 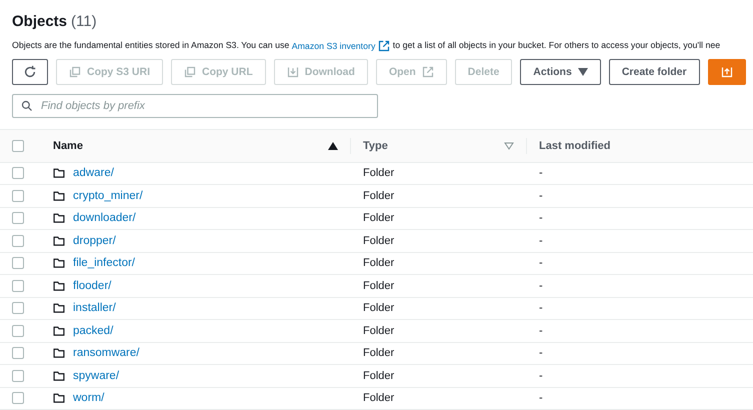 I want to click on column-header: Last modified, so click(x=575, y=146).